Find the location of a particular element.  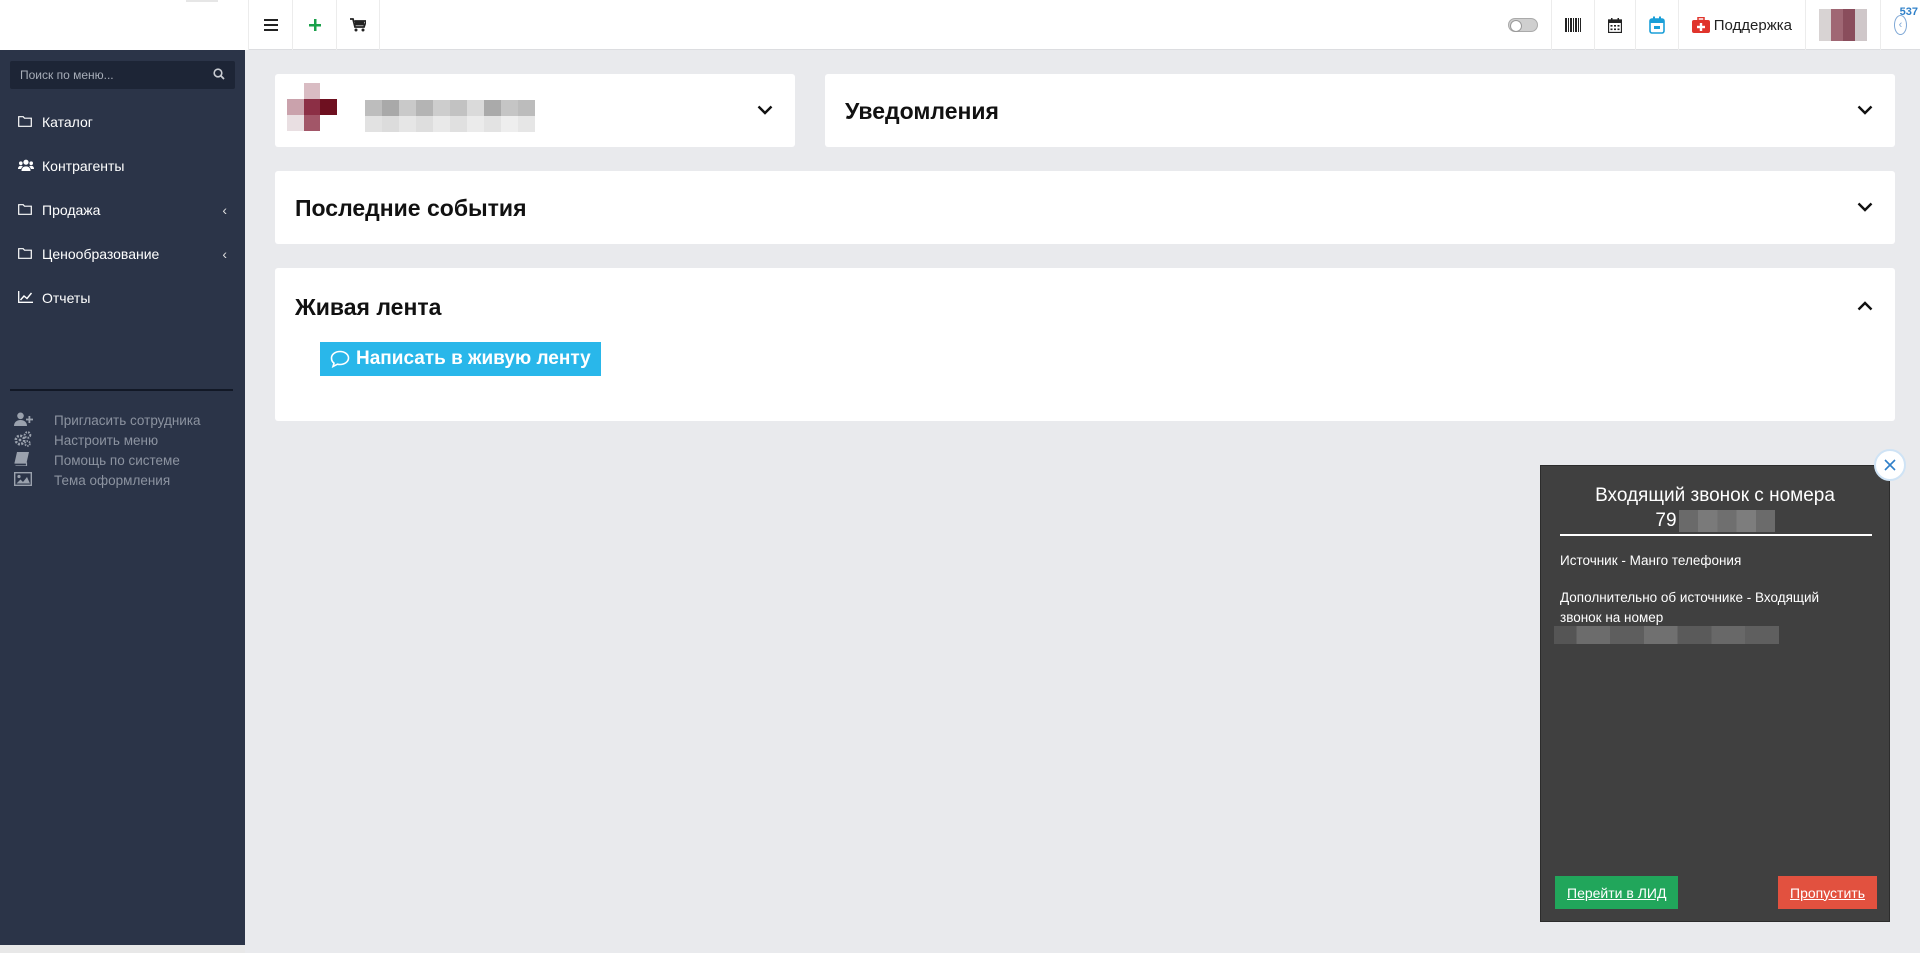

user-plus-icon is located at coordinates (34, 420).